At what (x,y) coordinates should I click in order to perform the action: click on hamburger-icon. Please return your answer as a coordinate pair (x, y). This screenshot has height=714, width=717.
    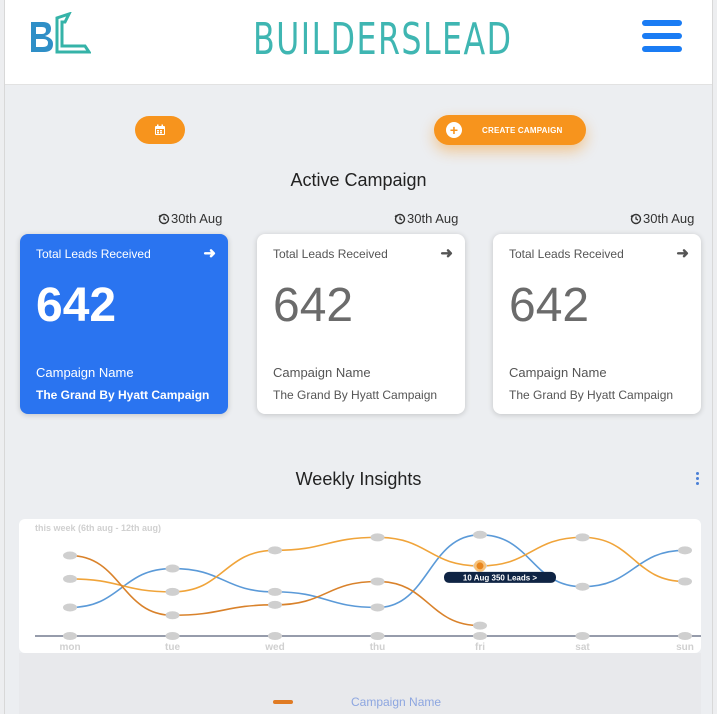
    Looking at the image, I should click on (662, 23).